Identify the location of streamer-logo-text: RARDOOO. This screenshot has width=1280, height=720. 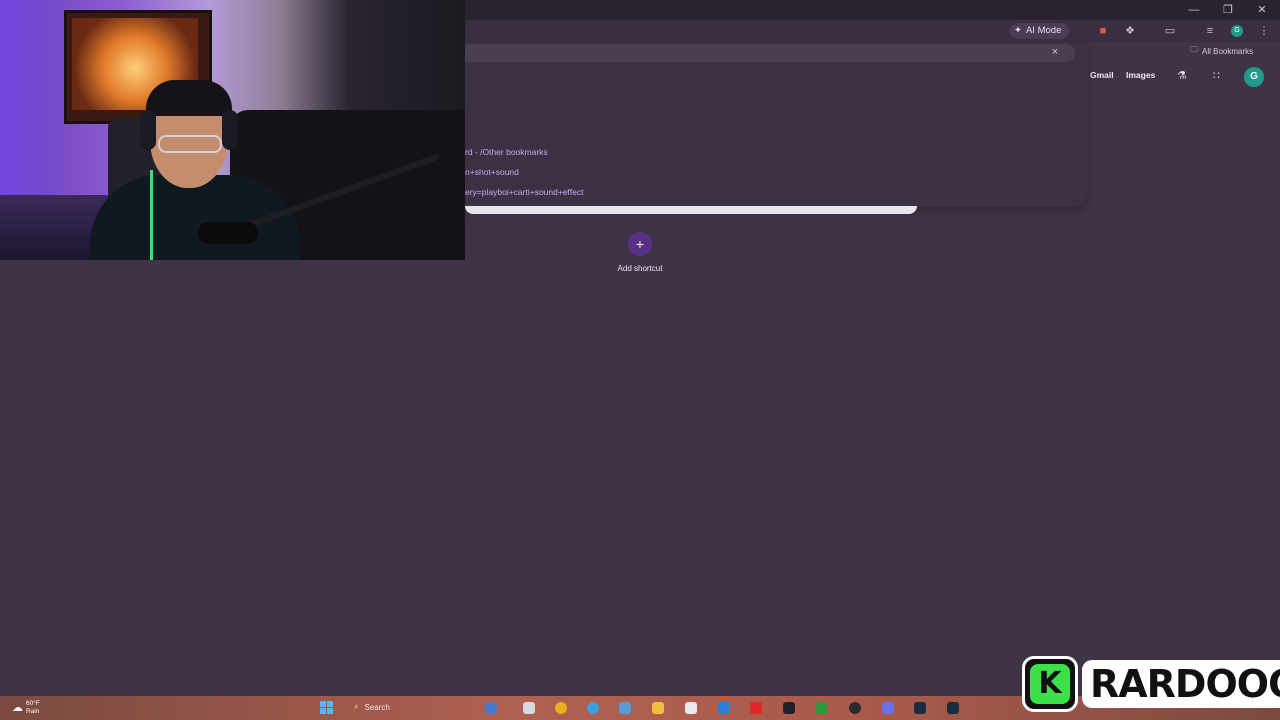
(1181, 684).